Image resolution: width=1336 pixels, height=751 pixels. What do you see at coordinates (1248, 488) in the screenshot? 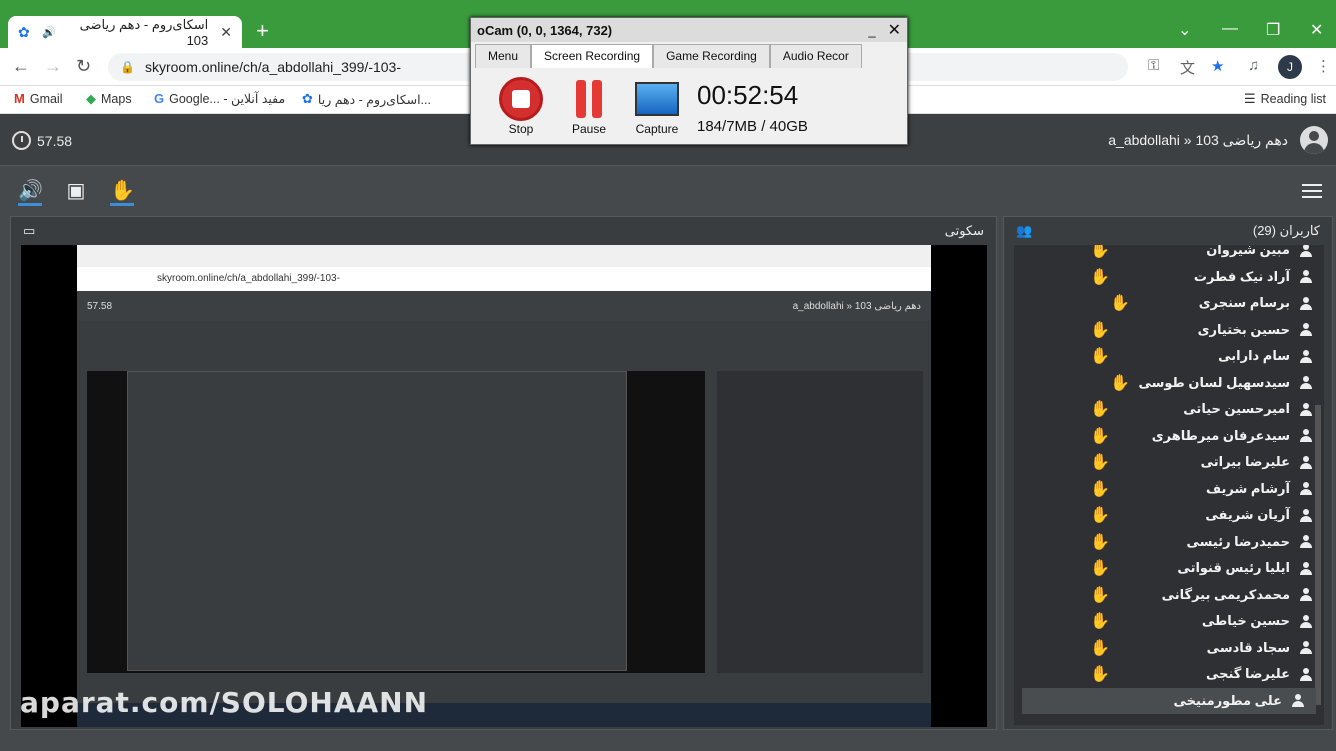
I see `user-name: آرشام شریف` at bounding box center [1248, 488].